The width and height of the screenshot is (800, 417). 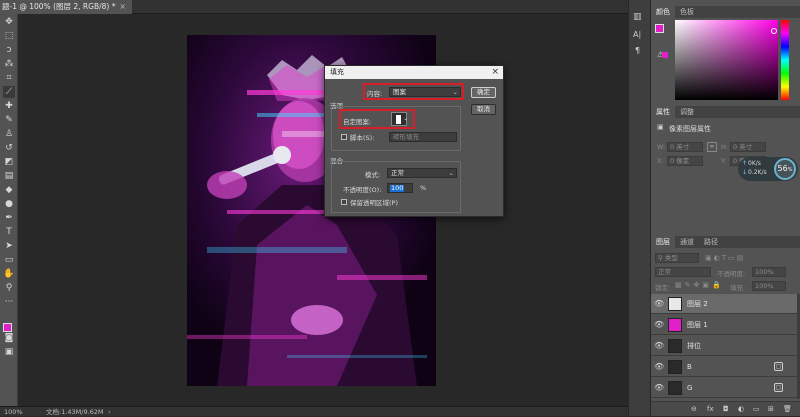 I want to click on h-input: 0 英寸, so click(x=748, y=147).